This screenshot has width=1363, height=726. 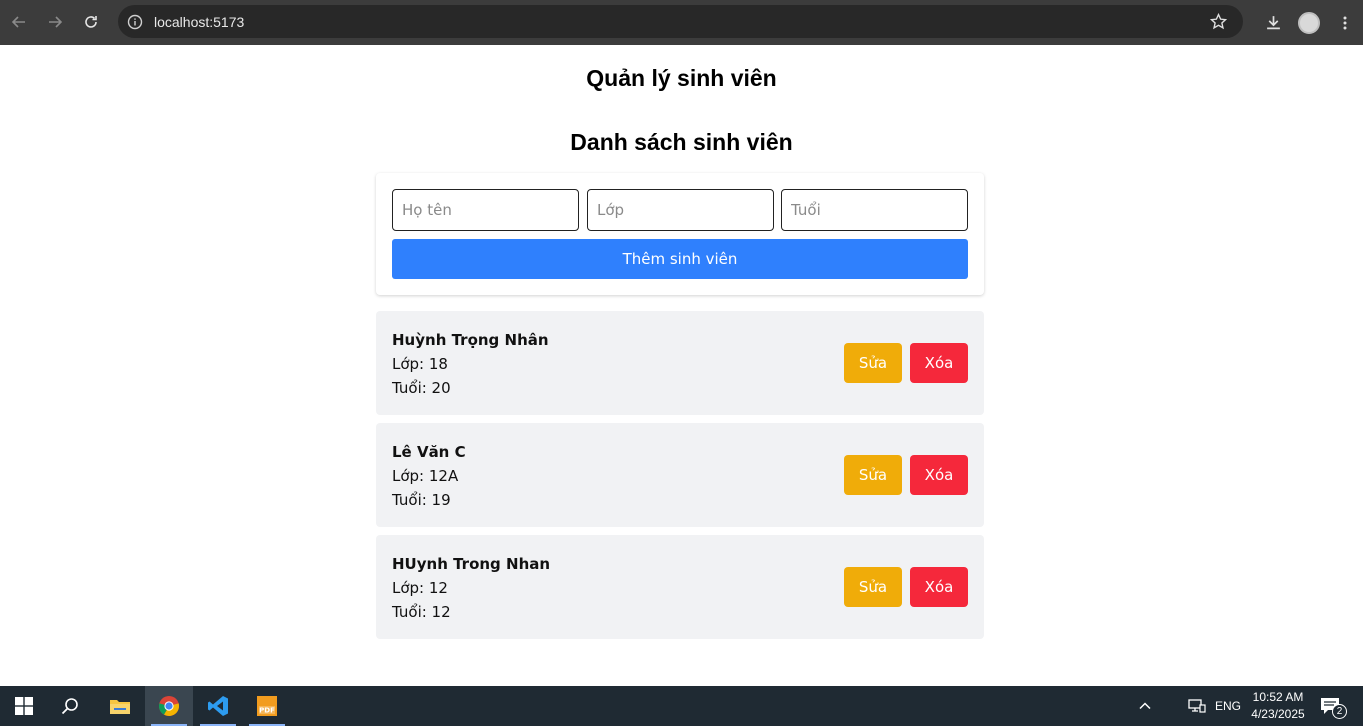 What do you see at coordinates (421, 612) in the screenshot?
I see `student-age: Tuổi: 12` at bounding box center [421, 612].